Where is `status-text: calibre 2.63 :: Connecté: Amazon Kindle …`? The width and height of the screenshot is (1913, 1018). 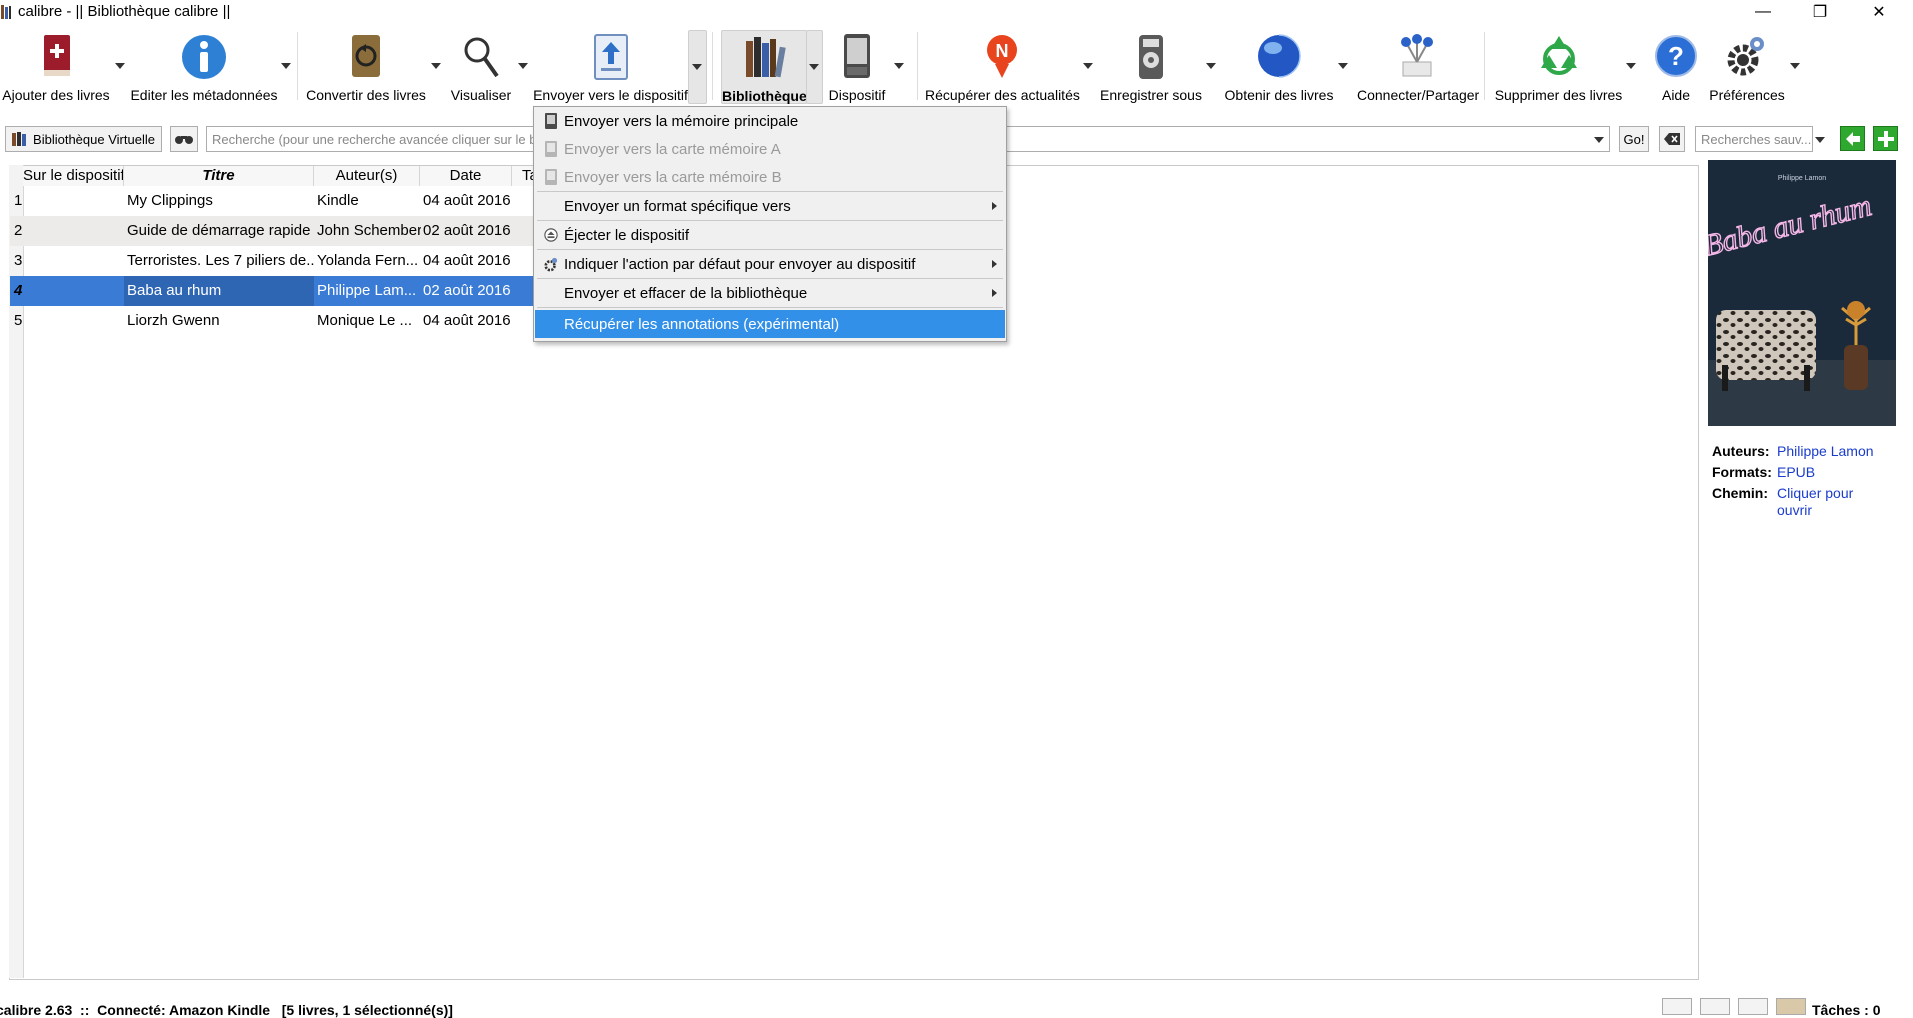 status-text: calibre 2.63 :: Connecté: Amazon Kindle … is located at coordinates (226, 1010).